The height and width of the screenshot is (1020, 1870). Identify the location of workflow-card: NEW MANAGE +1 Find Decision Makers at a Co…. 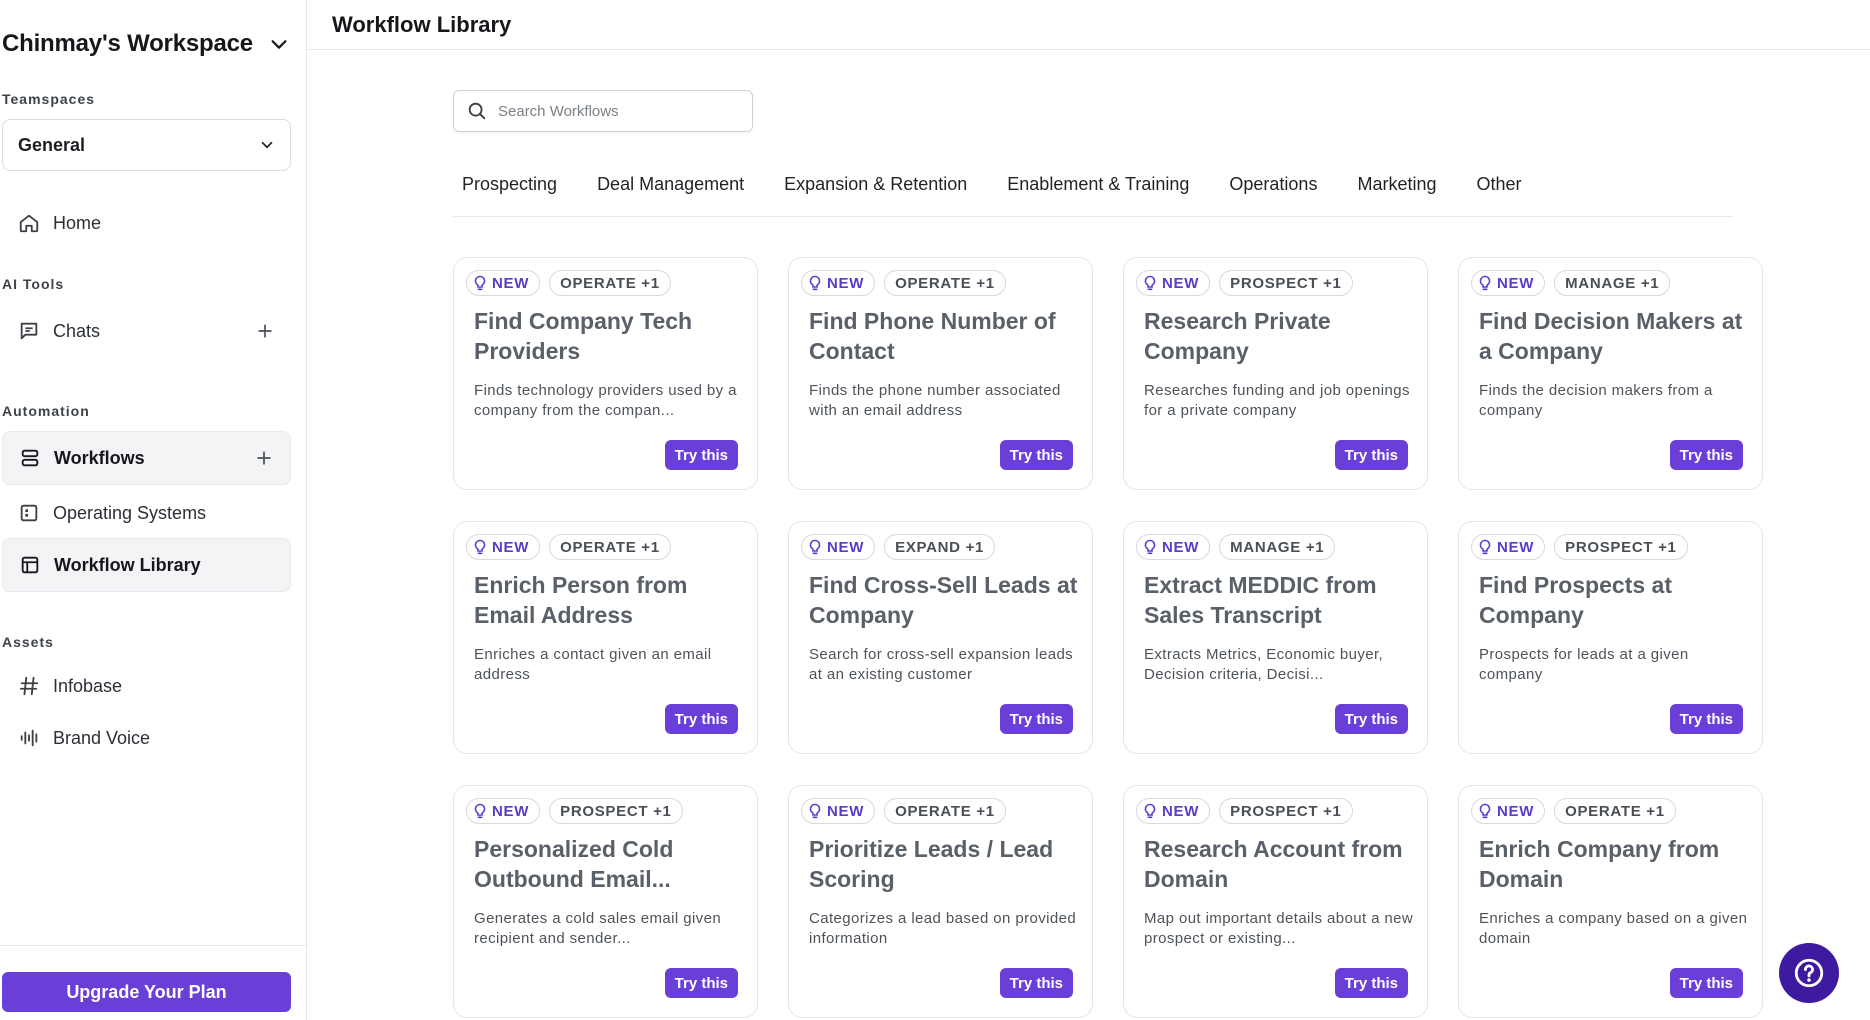
(1610, 373).